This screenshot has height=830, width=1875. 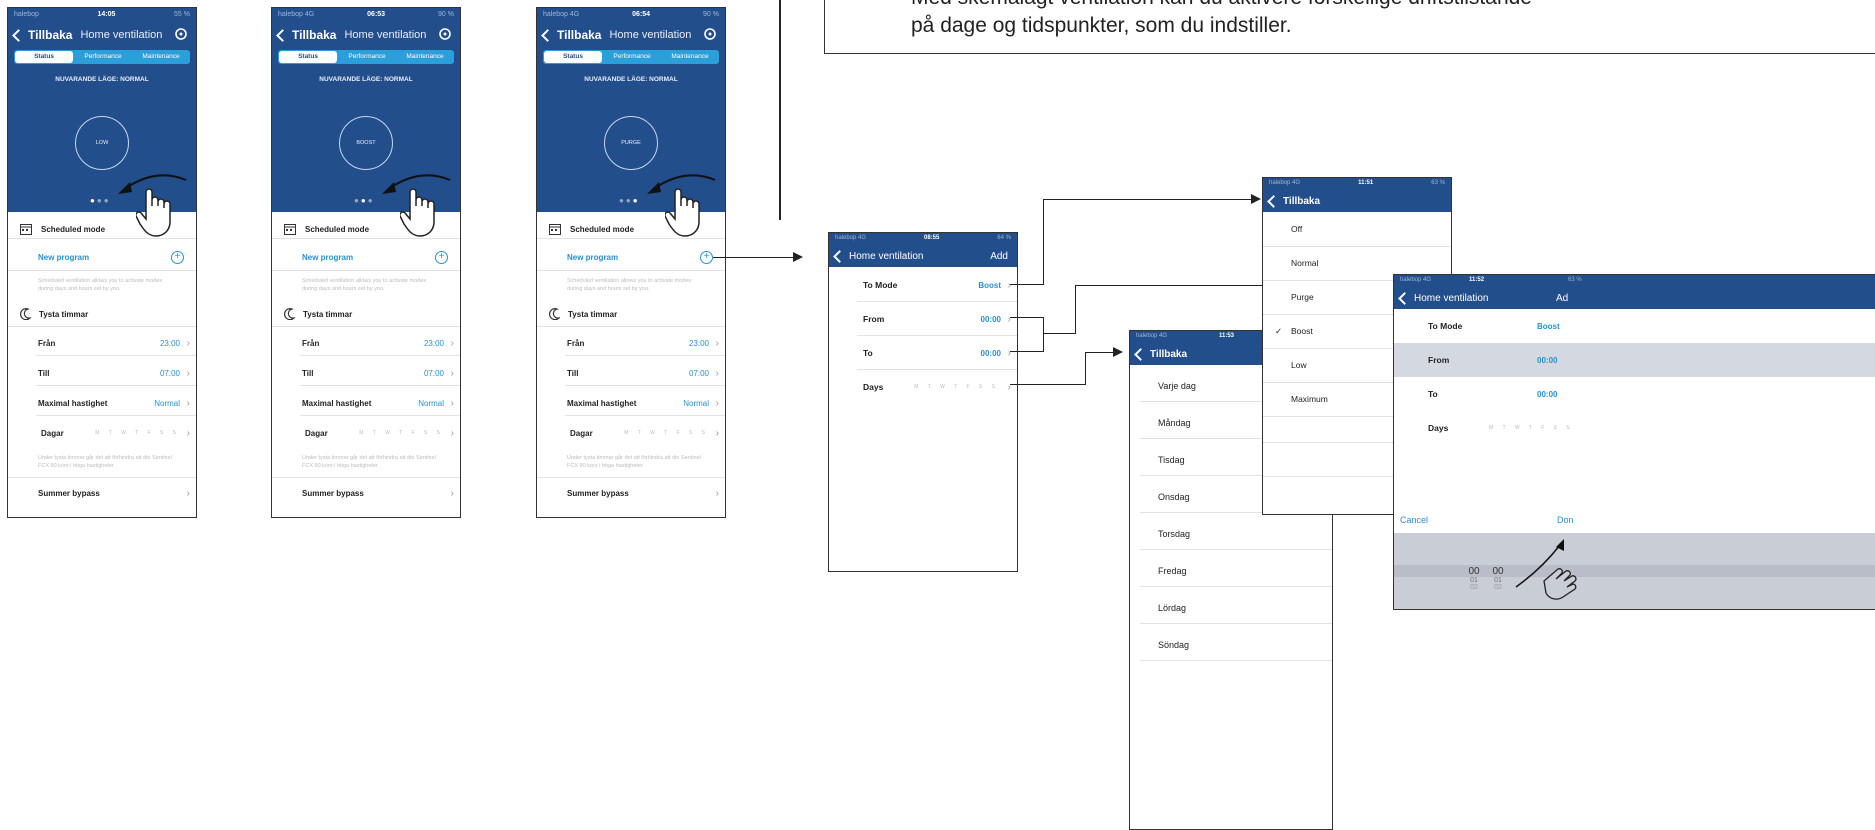 I want to click on back-label: Tillbaka, so click(x=50, y=35).